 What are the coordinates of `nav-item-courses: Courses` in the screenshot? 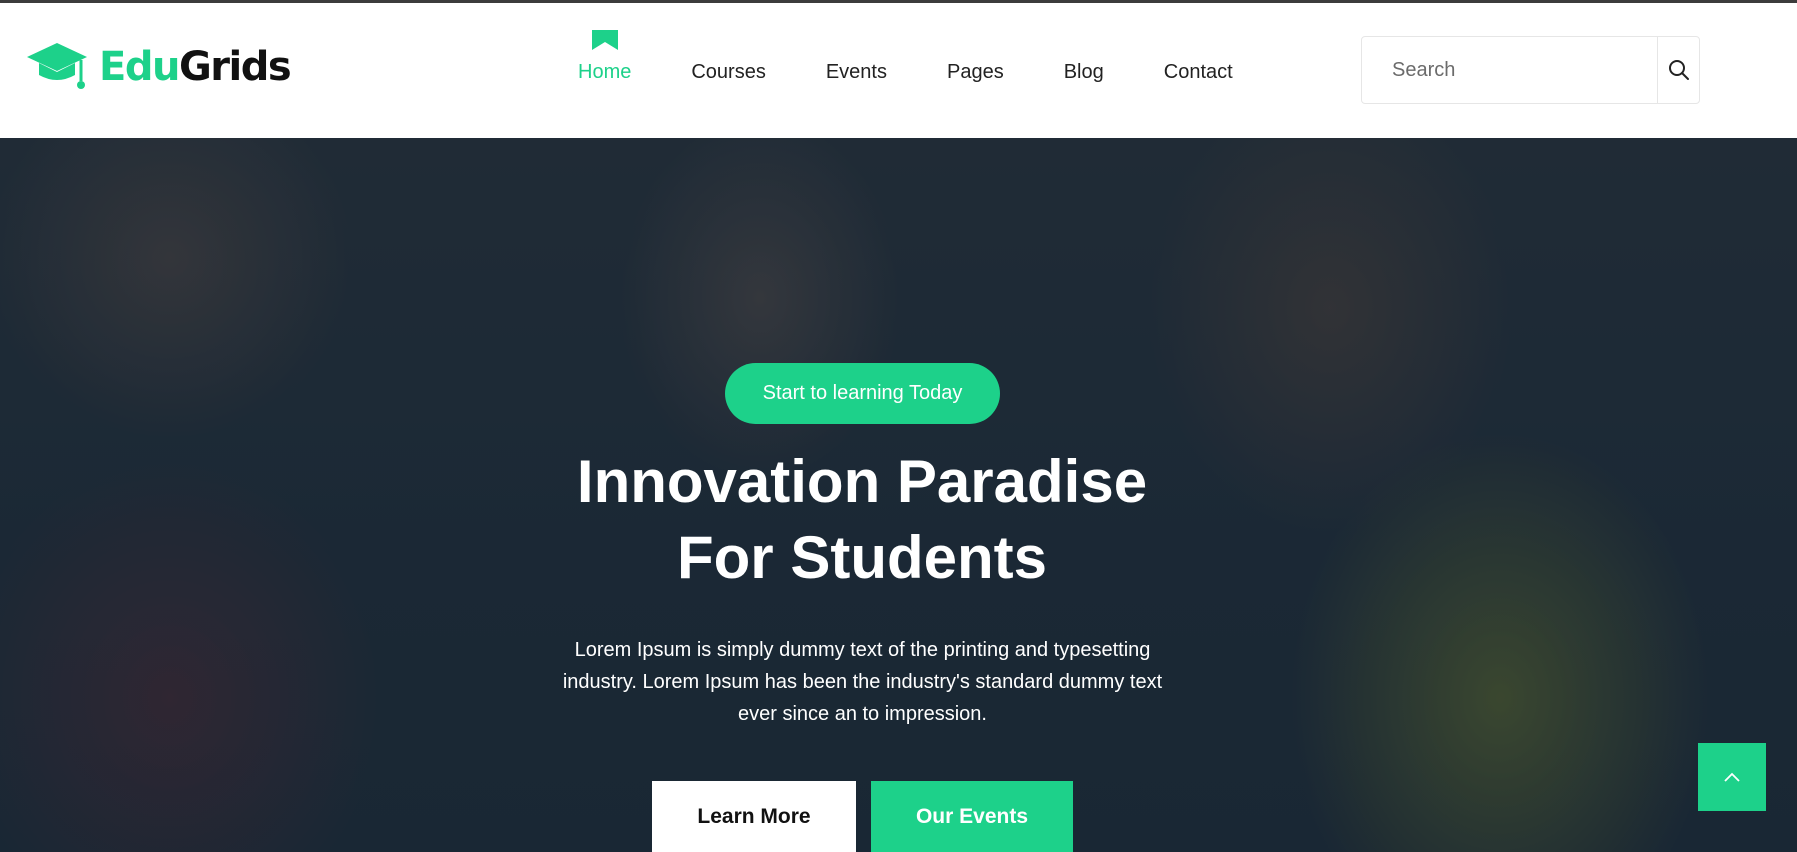 It's located at (728, 70).